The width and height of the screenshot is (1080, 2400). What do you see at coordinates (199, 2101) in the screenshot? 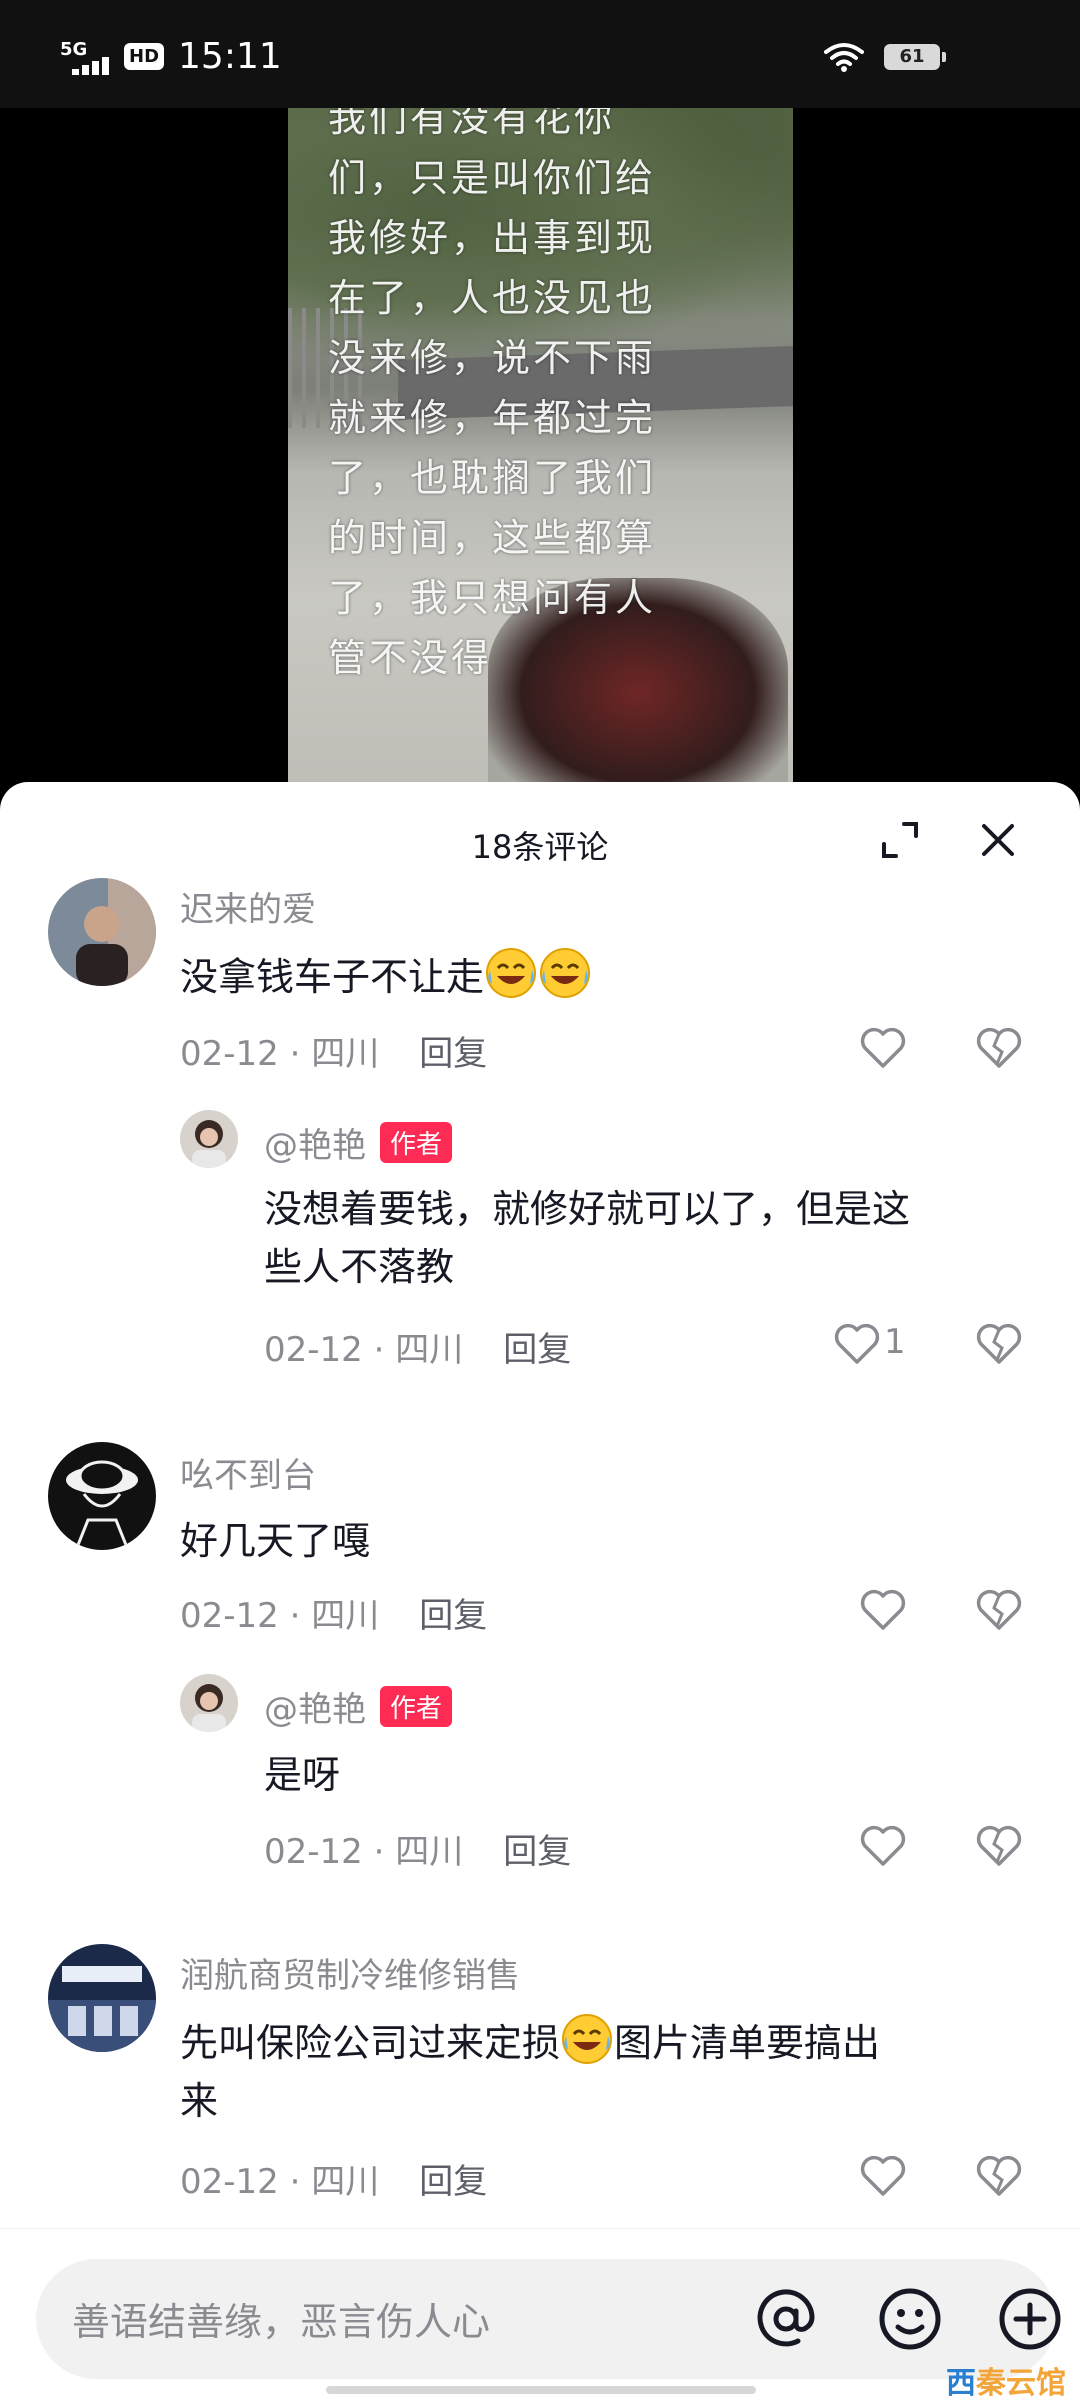
I see `comment-text-line: 来` at bounding box center [199, 2101].